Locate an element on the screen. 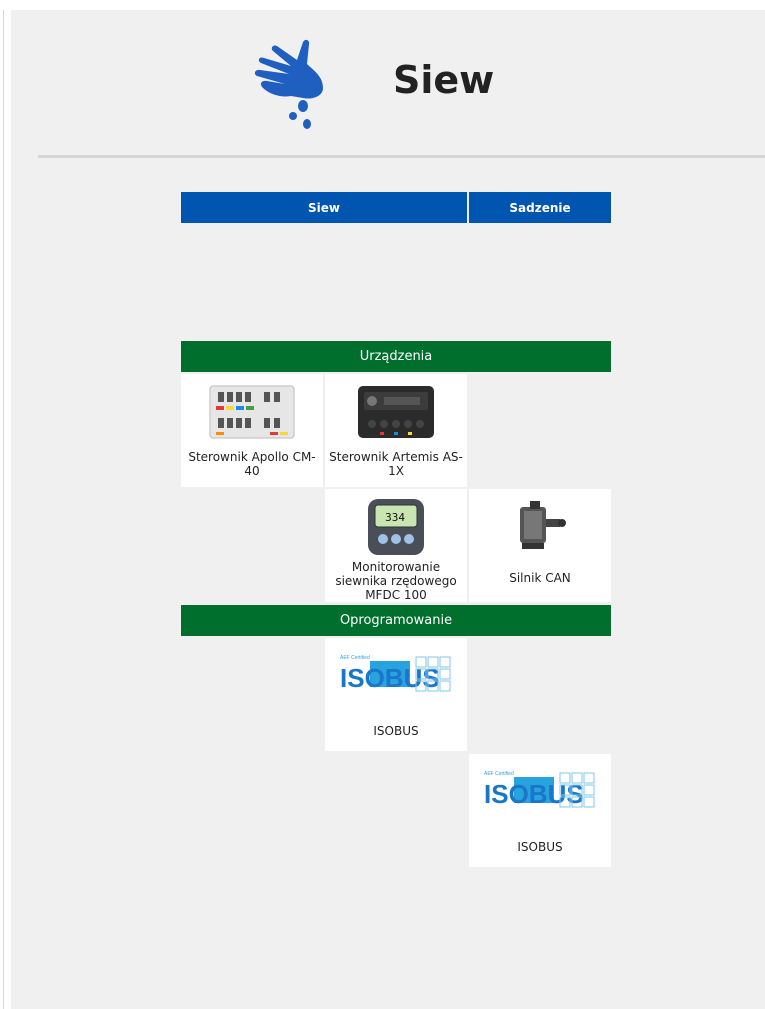  tab-siew: Siew is located at coordinates (324, 207).